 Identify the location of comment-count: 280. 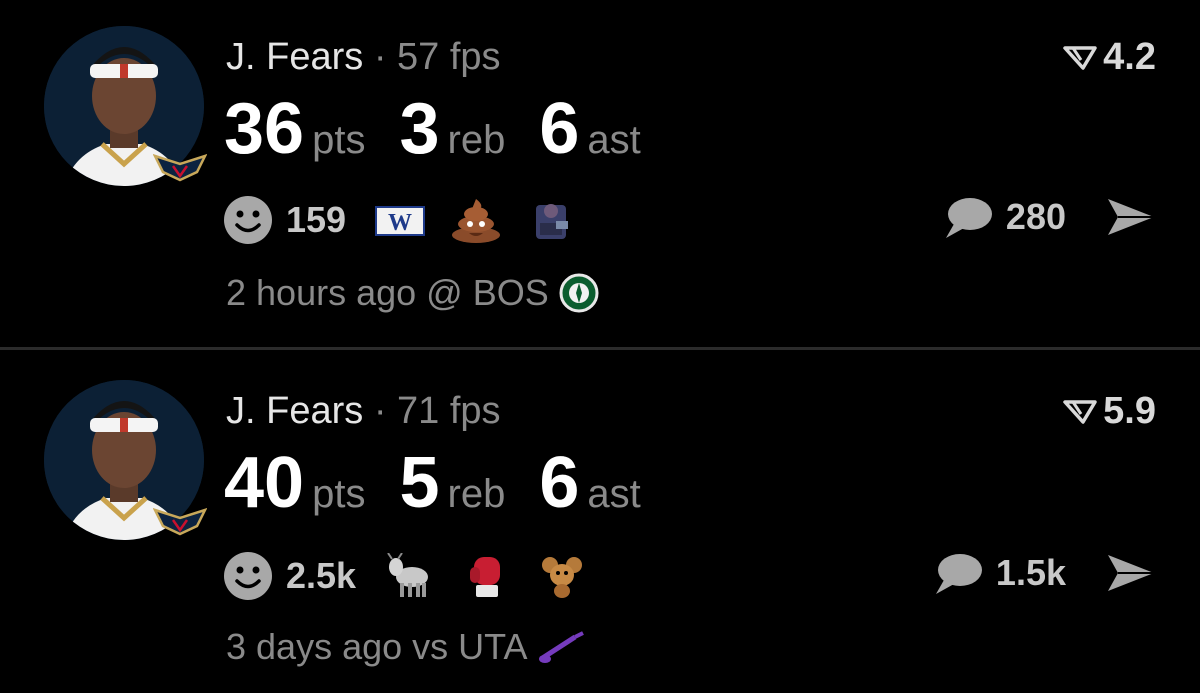
(1036, 217).